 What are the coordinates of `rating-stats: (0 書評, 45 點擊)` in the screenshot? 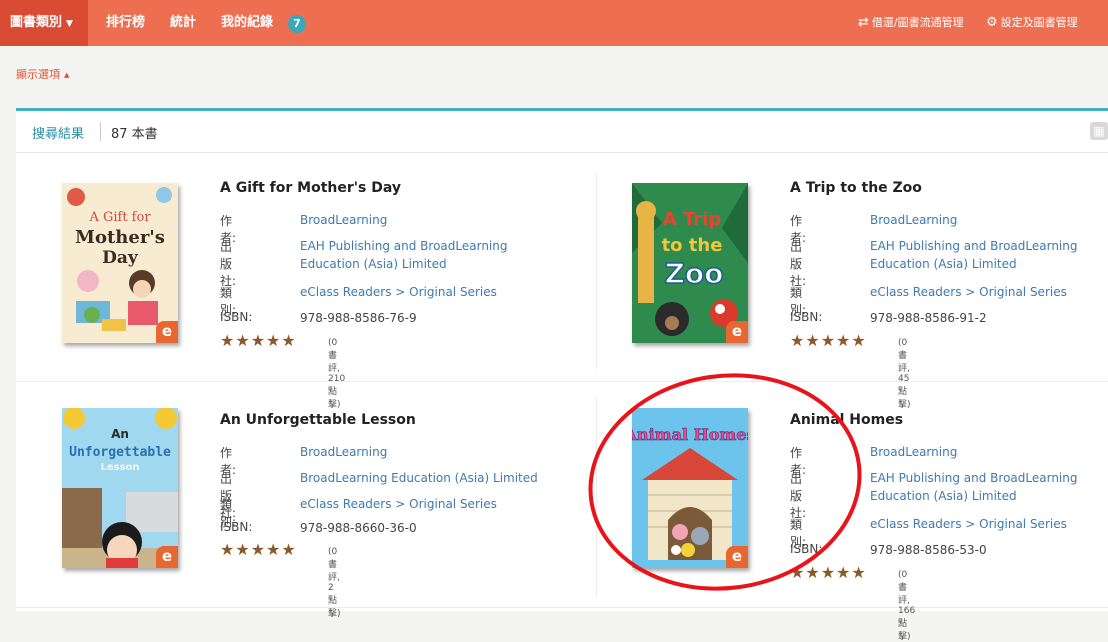 It's located at (904, 374).